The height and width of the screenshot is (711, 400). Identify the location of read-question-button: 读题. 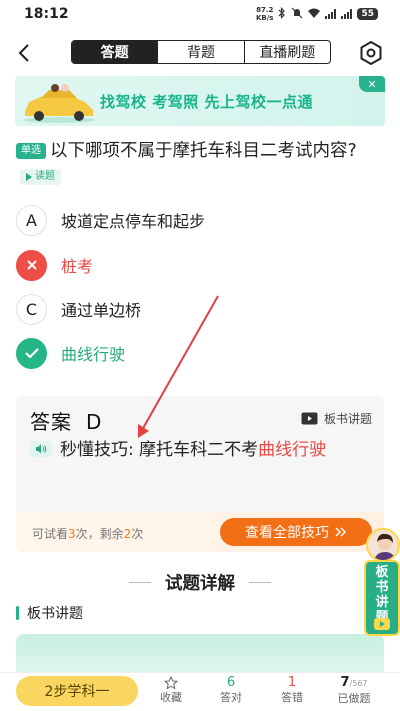
(40, 177).